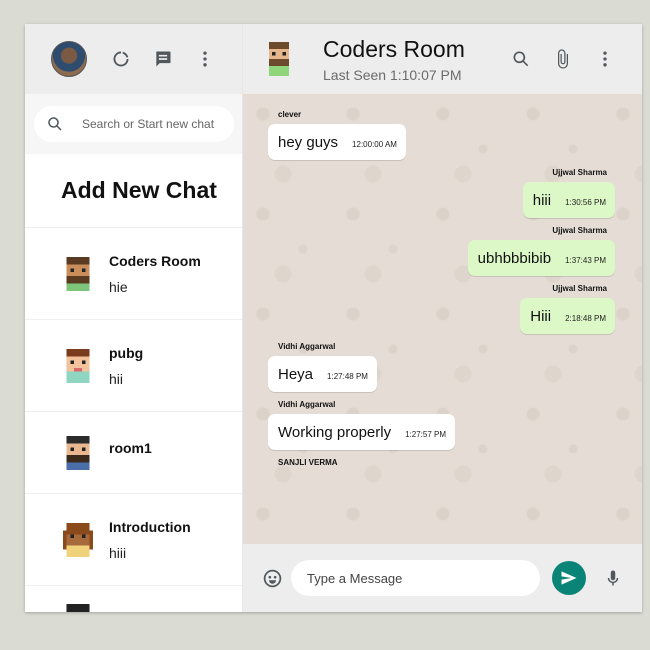  I want to click on message-input, so click(415, 578).